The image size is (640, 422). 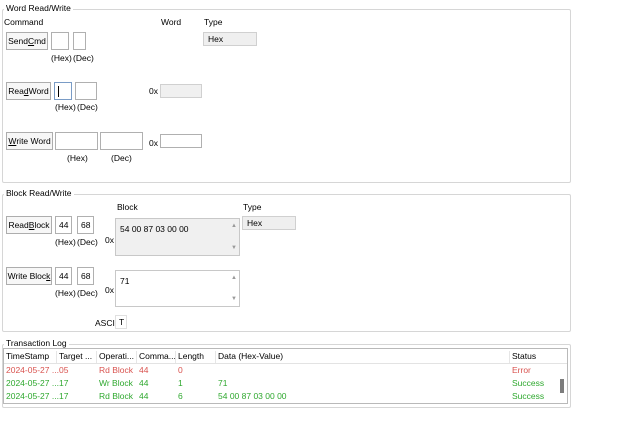 I want to click on word-header: Word, so click(x=171, y=22).